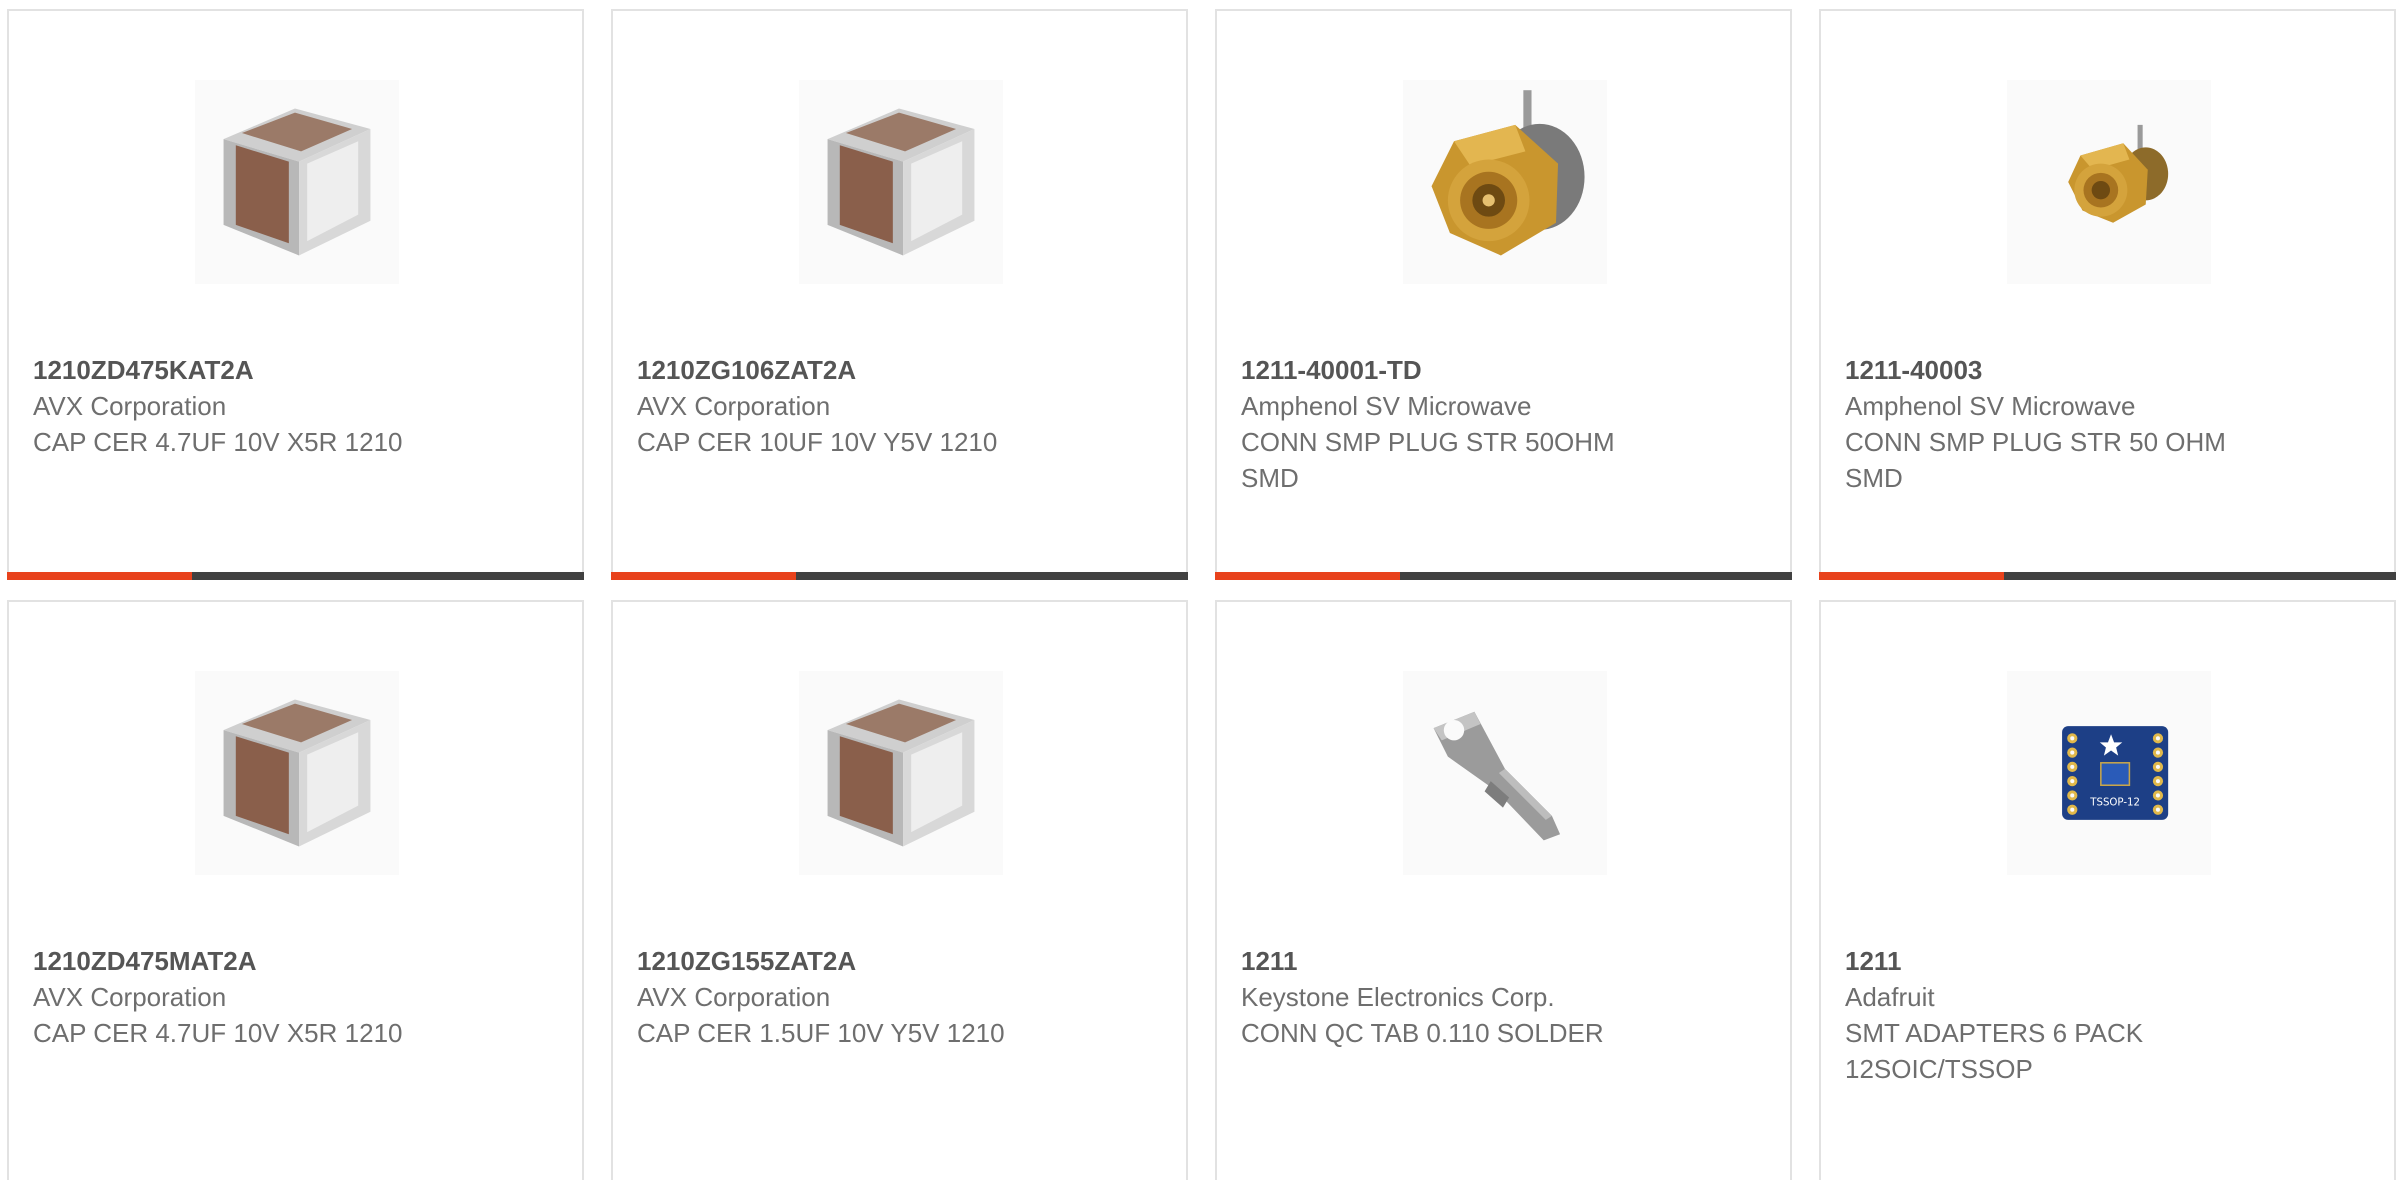 This screenshot has height=1180, width=2400. Describe the element at coordinates (1503, 370) in the screenshot. I see `part-number: 1211-40001-TD` at that location.